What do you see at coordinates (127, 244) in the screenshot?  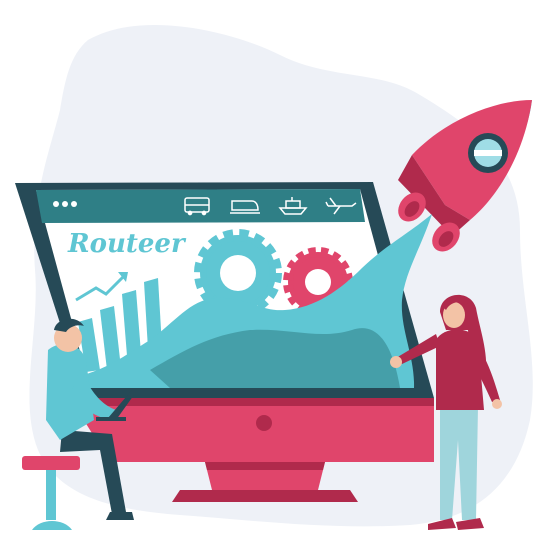 I see `brand-logo: Routeer` at bounding box center [127, 244].